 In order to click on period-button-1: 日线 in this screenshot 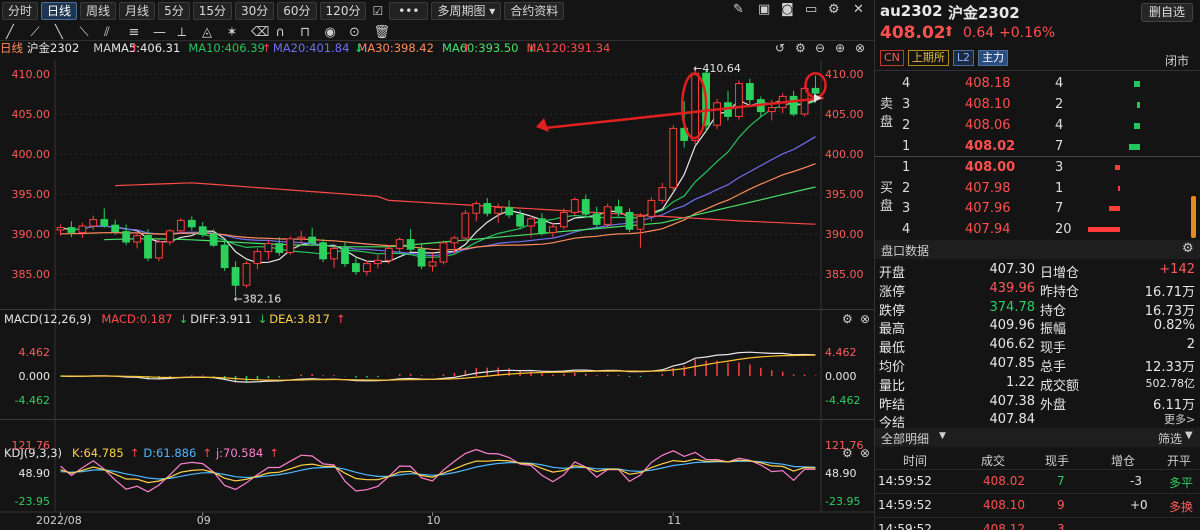, I will do `click(59, 10)`.